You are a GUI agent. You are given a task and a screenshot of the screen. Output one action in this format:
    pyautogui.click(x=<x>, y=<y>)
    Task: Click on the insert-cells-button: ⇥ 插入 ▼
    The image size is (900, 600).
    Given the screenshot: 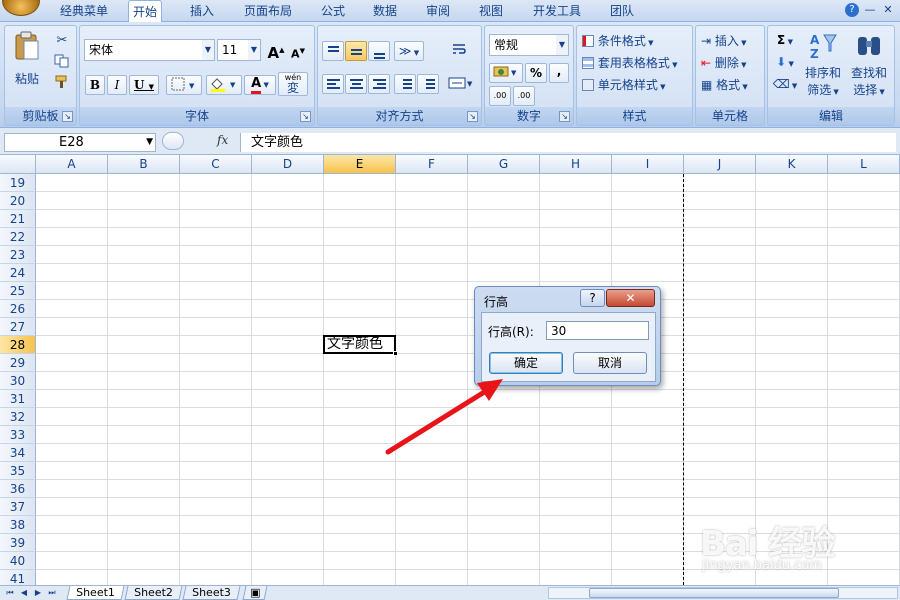 What is the action you would take?
    pyautogui.click(x=731, y=41)
    